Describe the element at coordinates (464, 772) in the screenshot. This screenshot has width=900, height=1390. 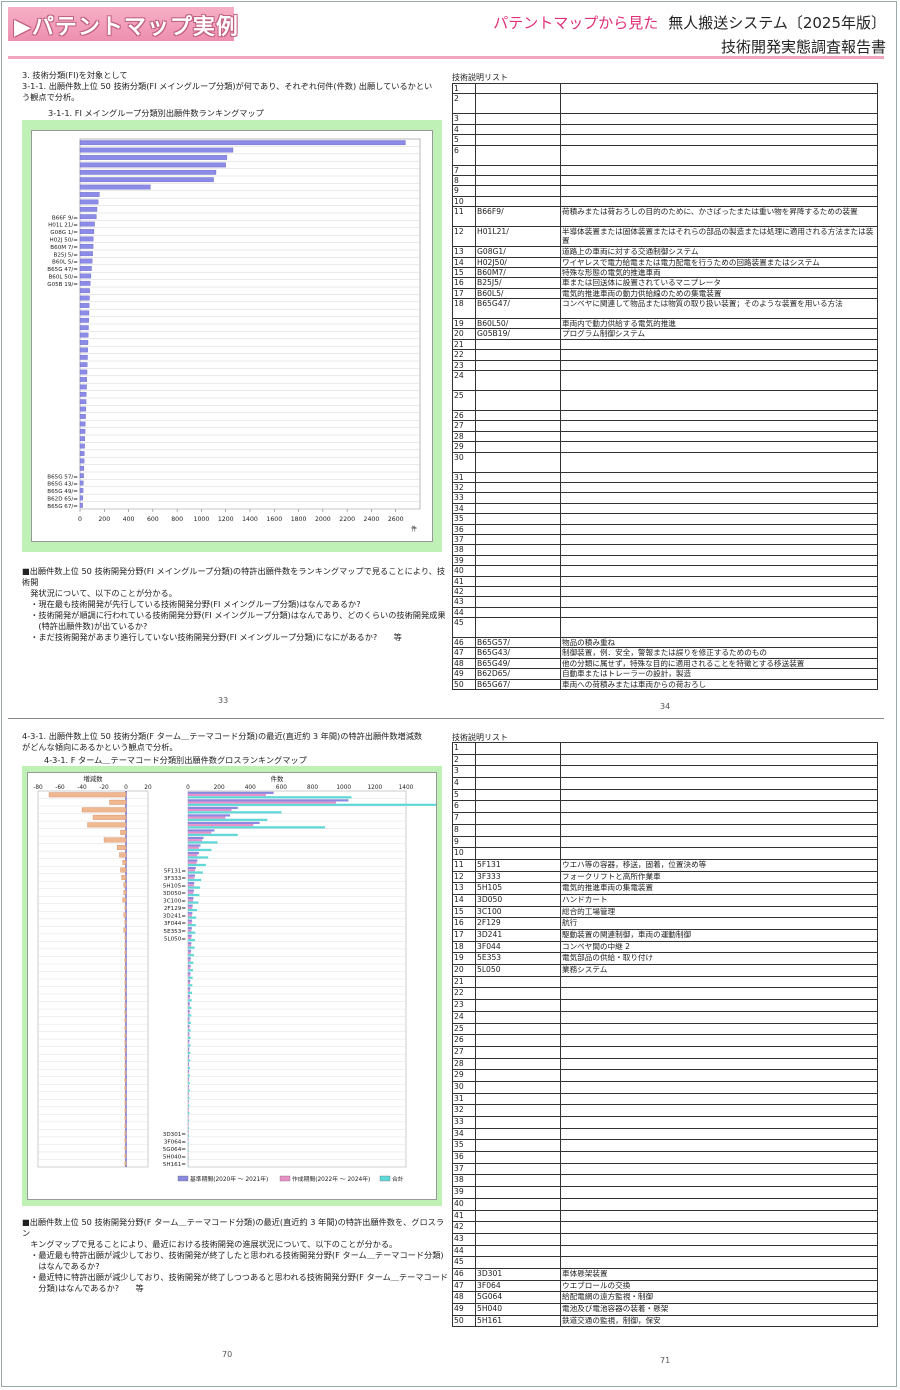
I see `tech-list-num: 3` at that location.